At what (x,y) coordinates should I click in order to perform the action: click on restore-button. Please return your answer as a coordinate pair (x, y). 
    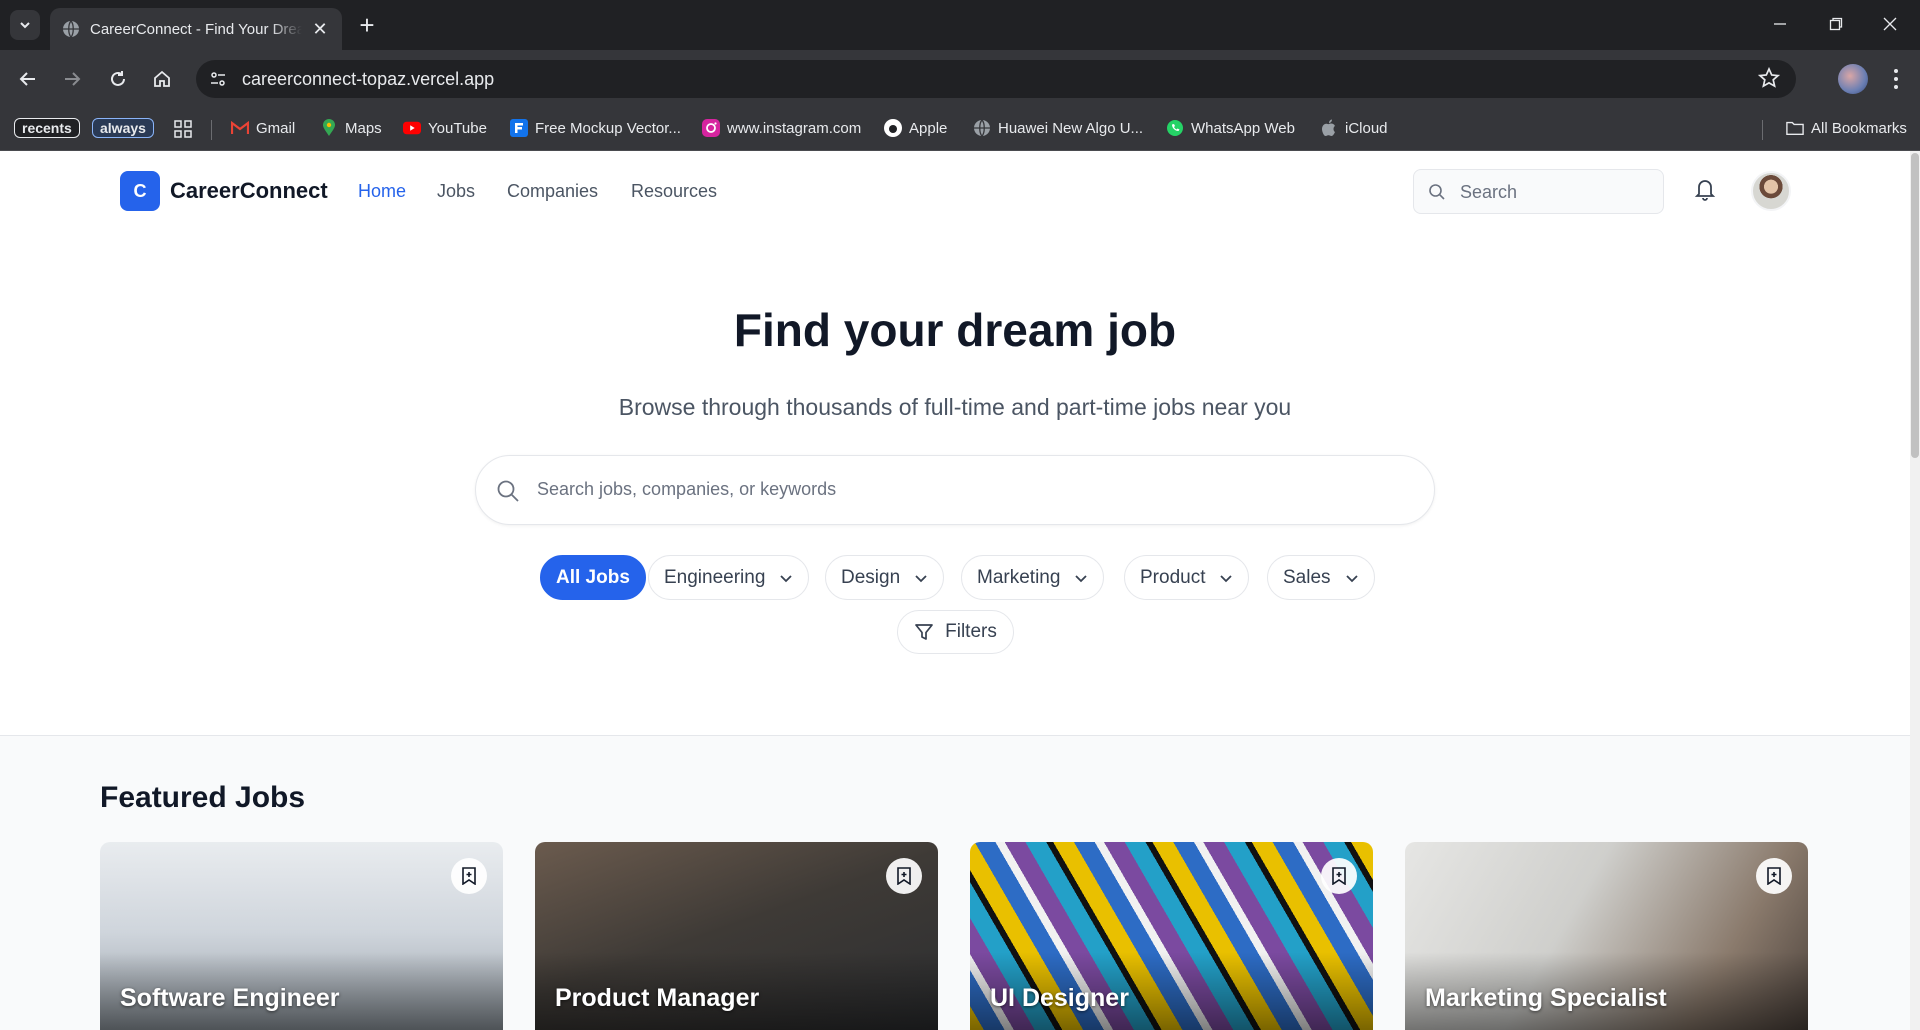
    Looking at the image, I should click on (1836, 24).